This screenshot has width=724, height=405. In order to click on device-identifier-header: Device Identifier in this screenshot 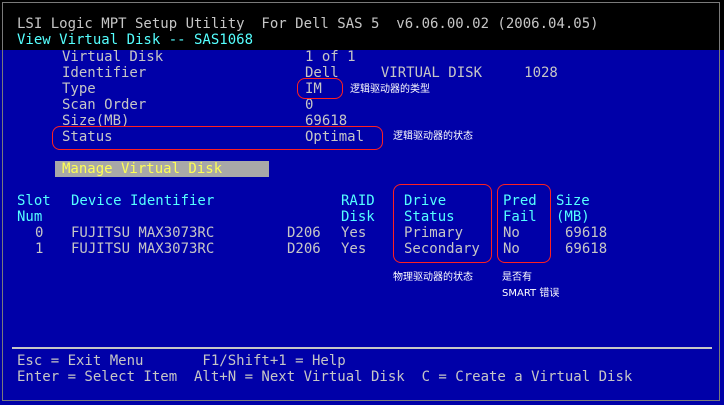, I will do `click(143, 201)`.